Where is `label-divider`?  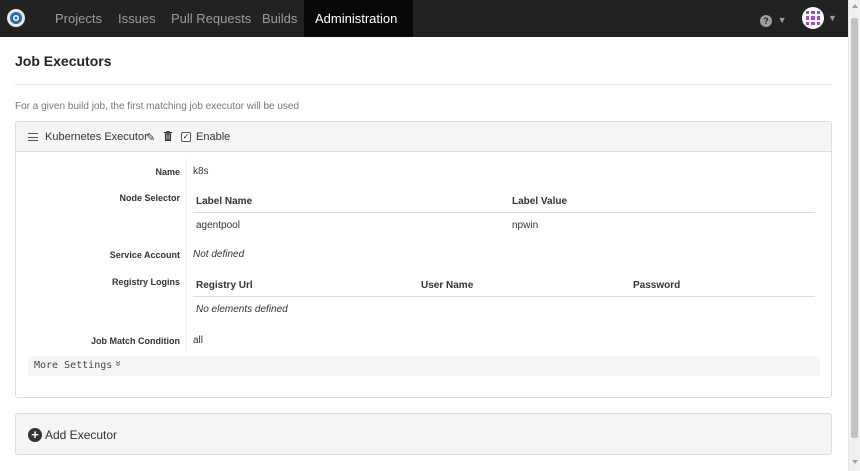
label-divider is located at coordinates (186, 255).